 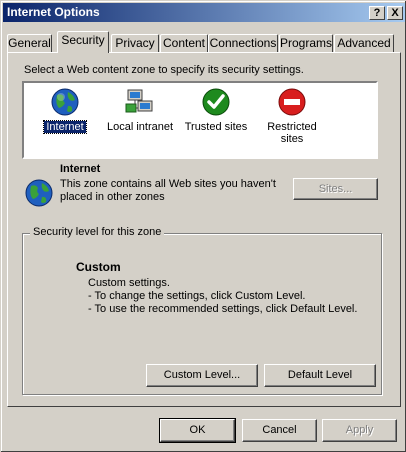 I want to click on cancel-button: Cancel, so click(x=279, y=430).